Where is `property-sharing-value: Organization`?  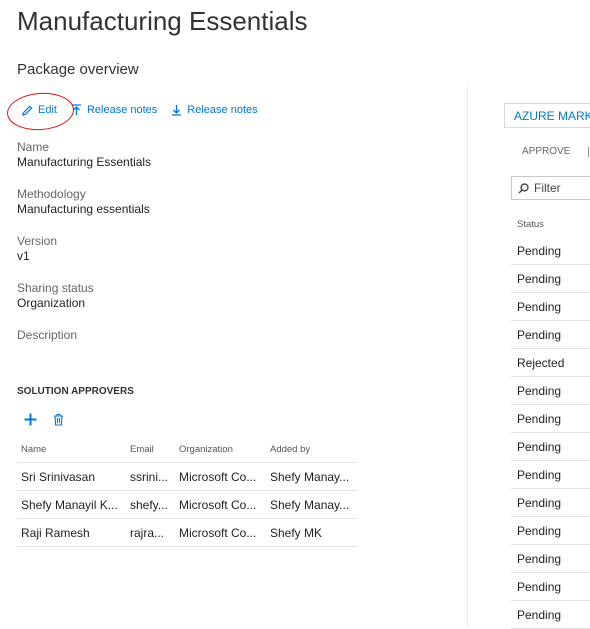
property-sharing-value: Organization is located at coordinates (51, 303).